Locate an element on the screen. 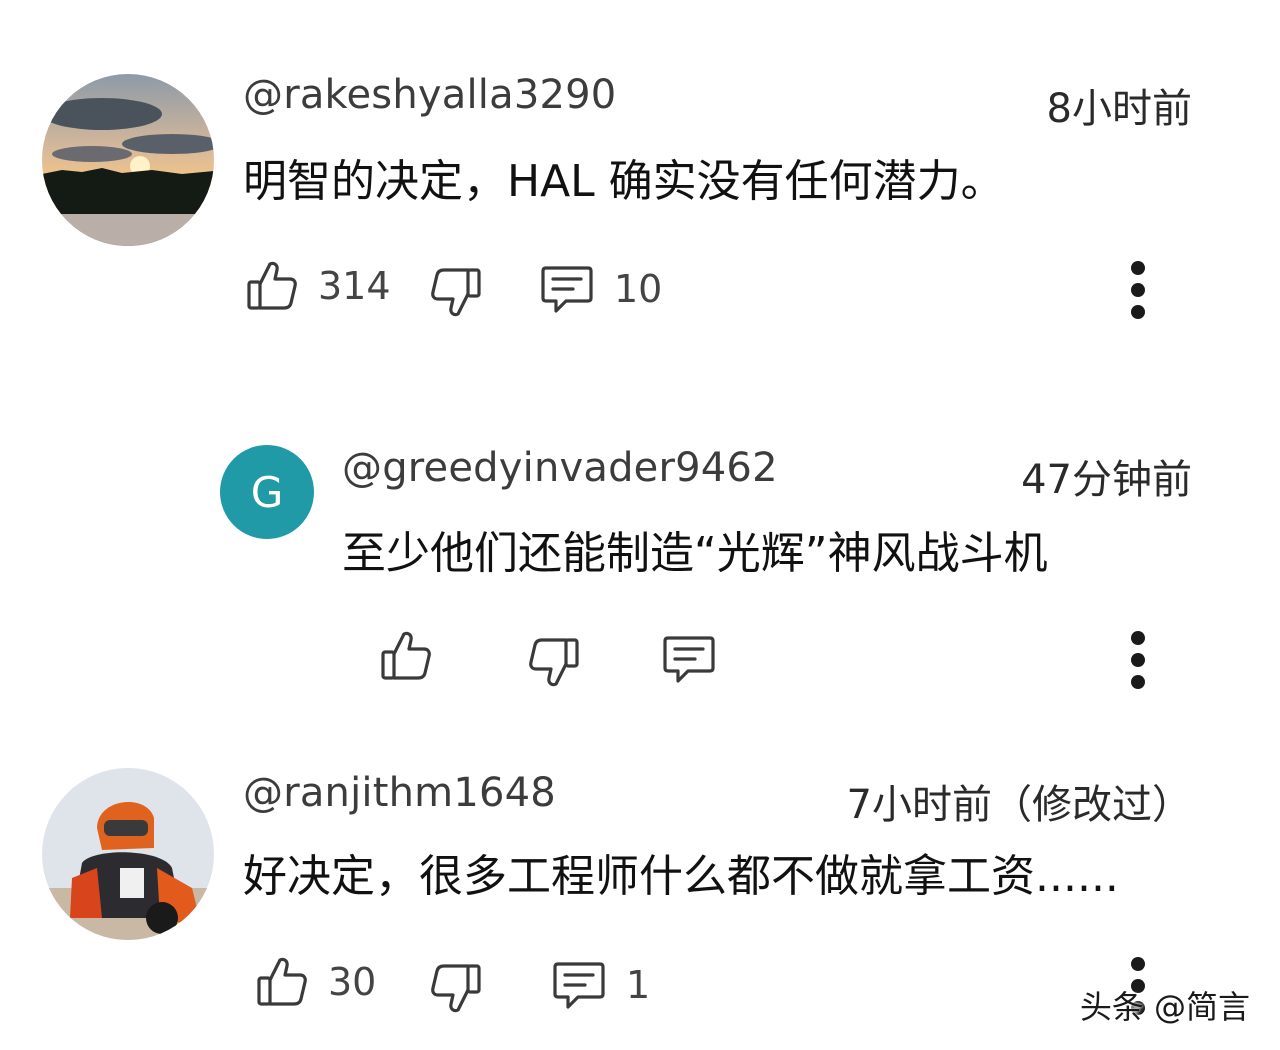 The height and width of the screenshot is (1050, 1280). watermark: 头条 @简言 is located at coordinates (1164, 1007).